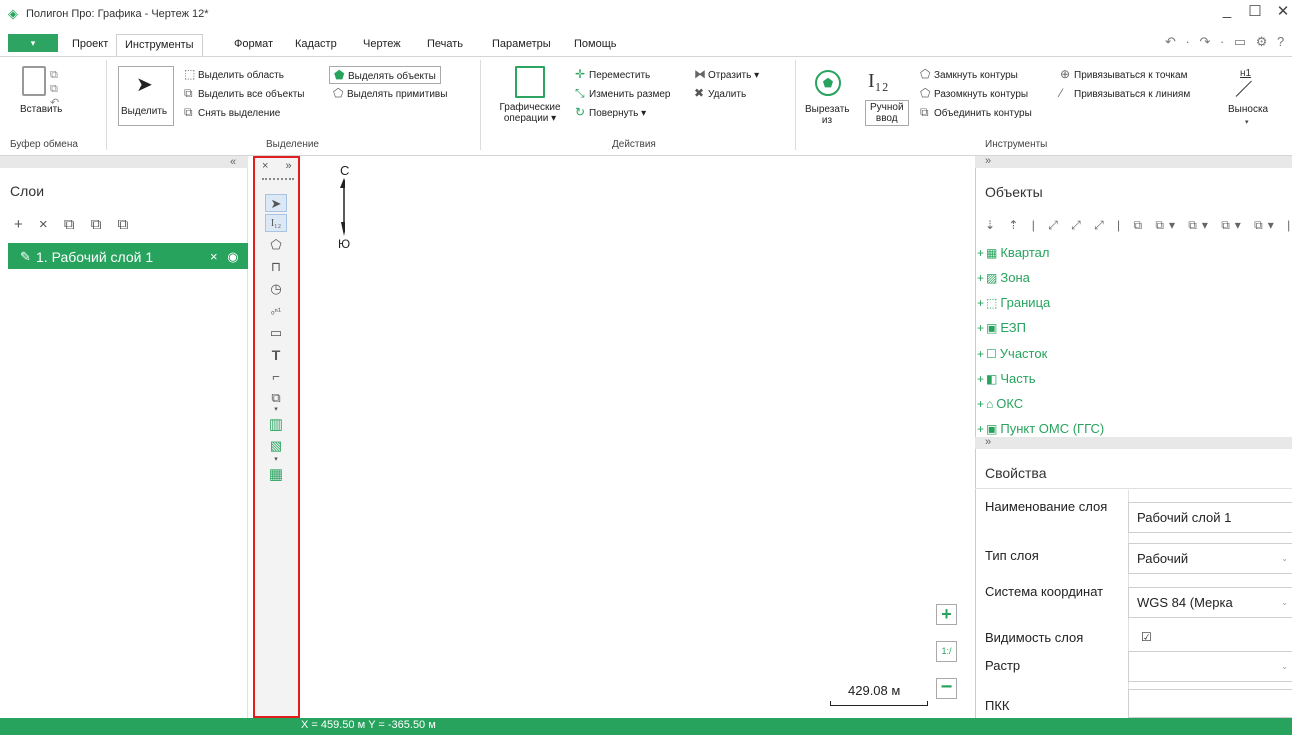  I want to click on pkk-field, so click(1210, 703).